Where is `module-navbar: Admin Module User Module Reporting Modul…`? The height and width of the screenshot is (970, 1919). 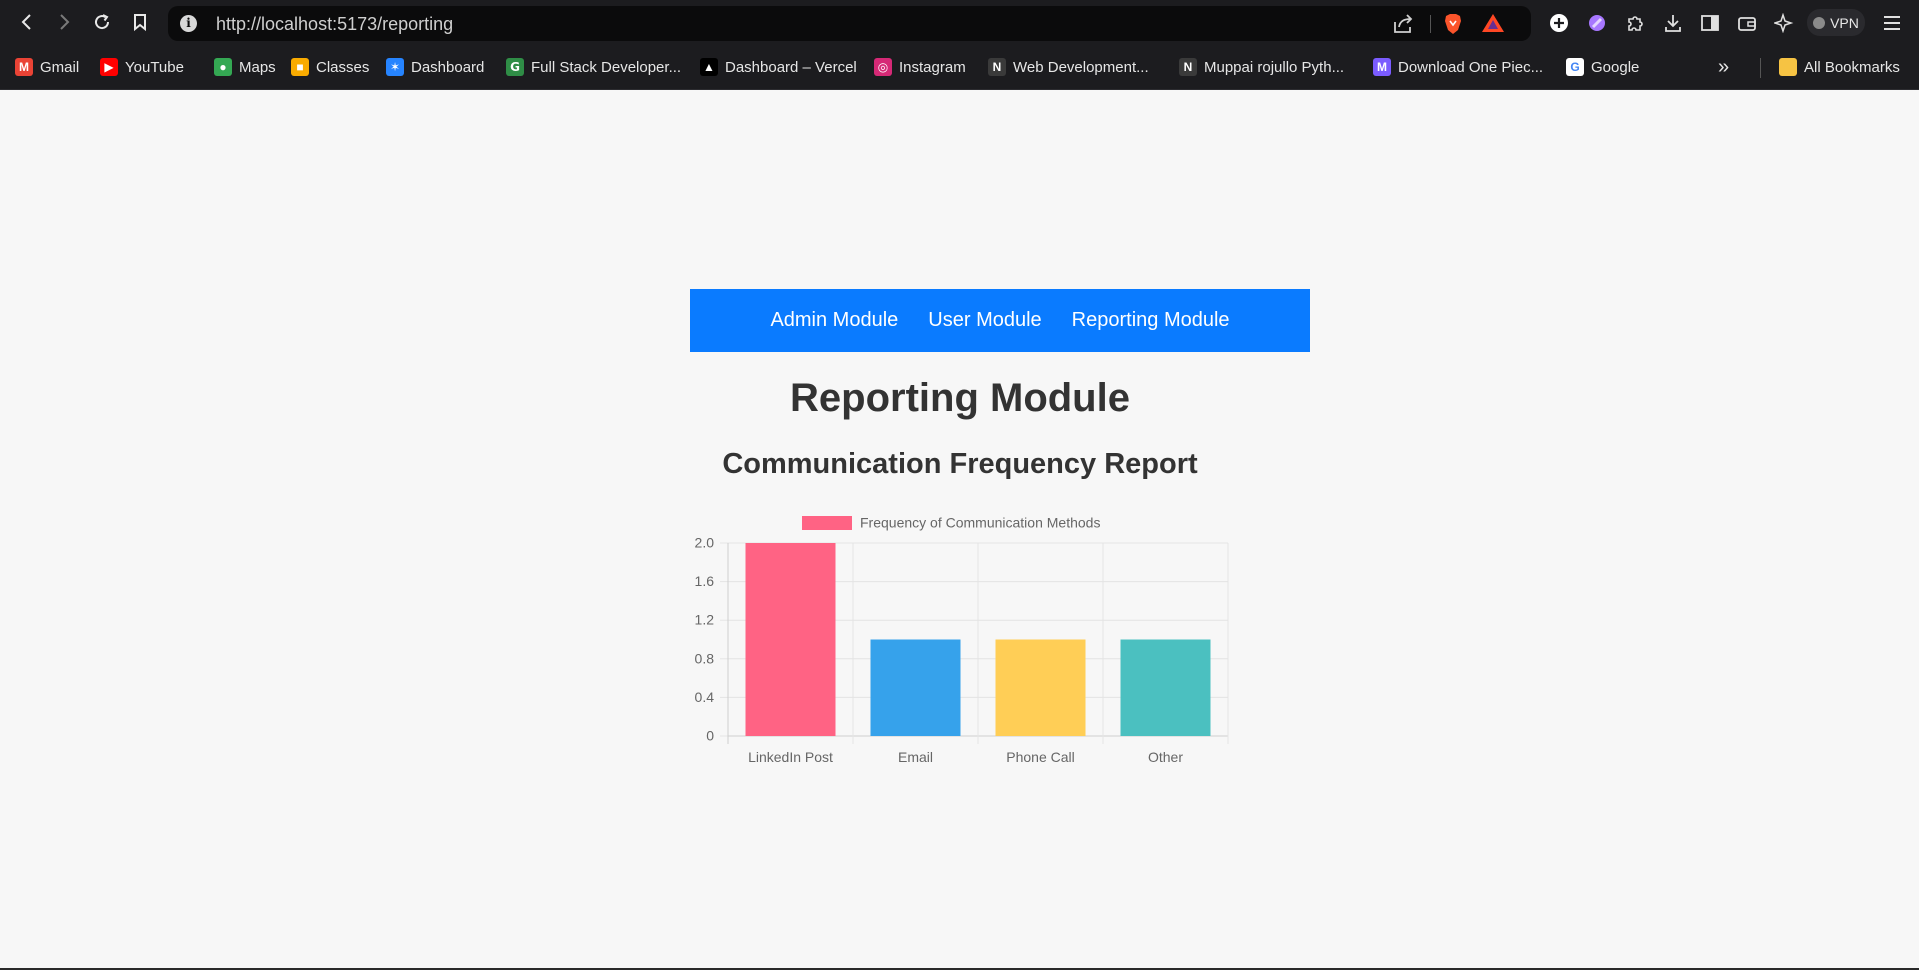 module-navbar: Admin Module User Module Reporting Modul… is located at coordinates (1000, 320).